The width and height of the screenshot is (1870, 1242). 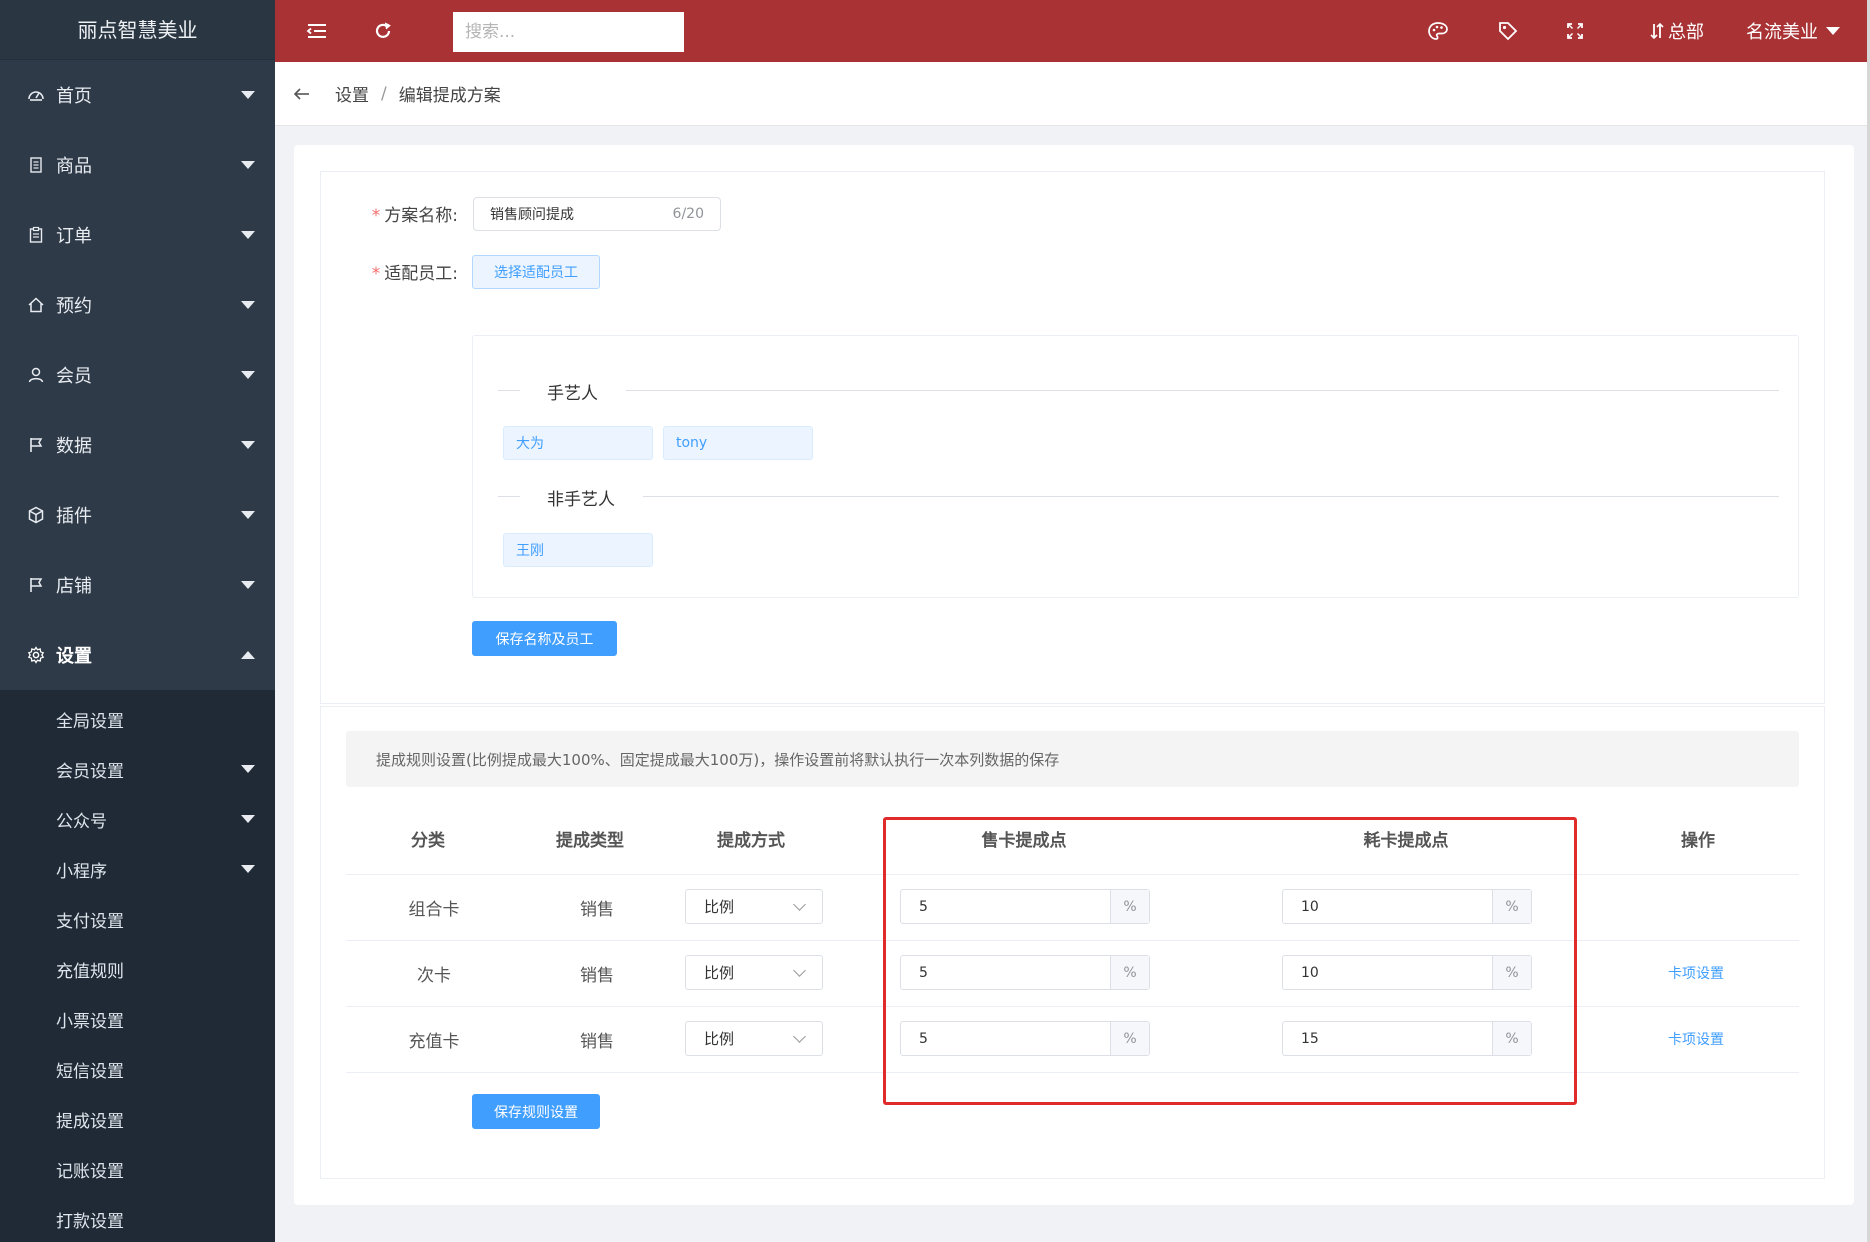 What do you see at coordinates (688, 214) in the screenshot?
I see `char-count: 6/20` at bounding box center [688, 214].